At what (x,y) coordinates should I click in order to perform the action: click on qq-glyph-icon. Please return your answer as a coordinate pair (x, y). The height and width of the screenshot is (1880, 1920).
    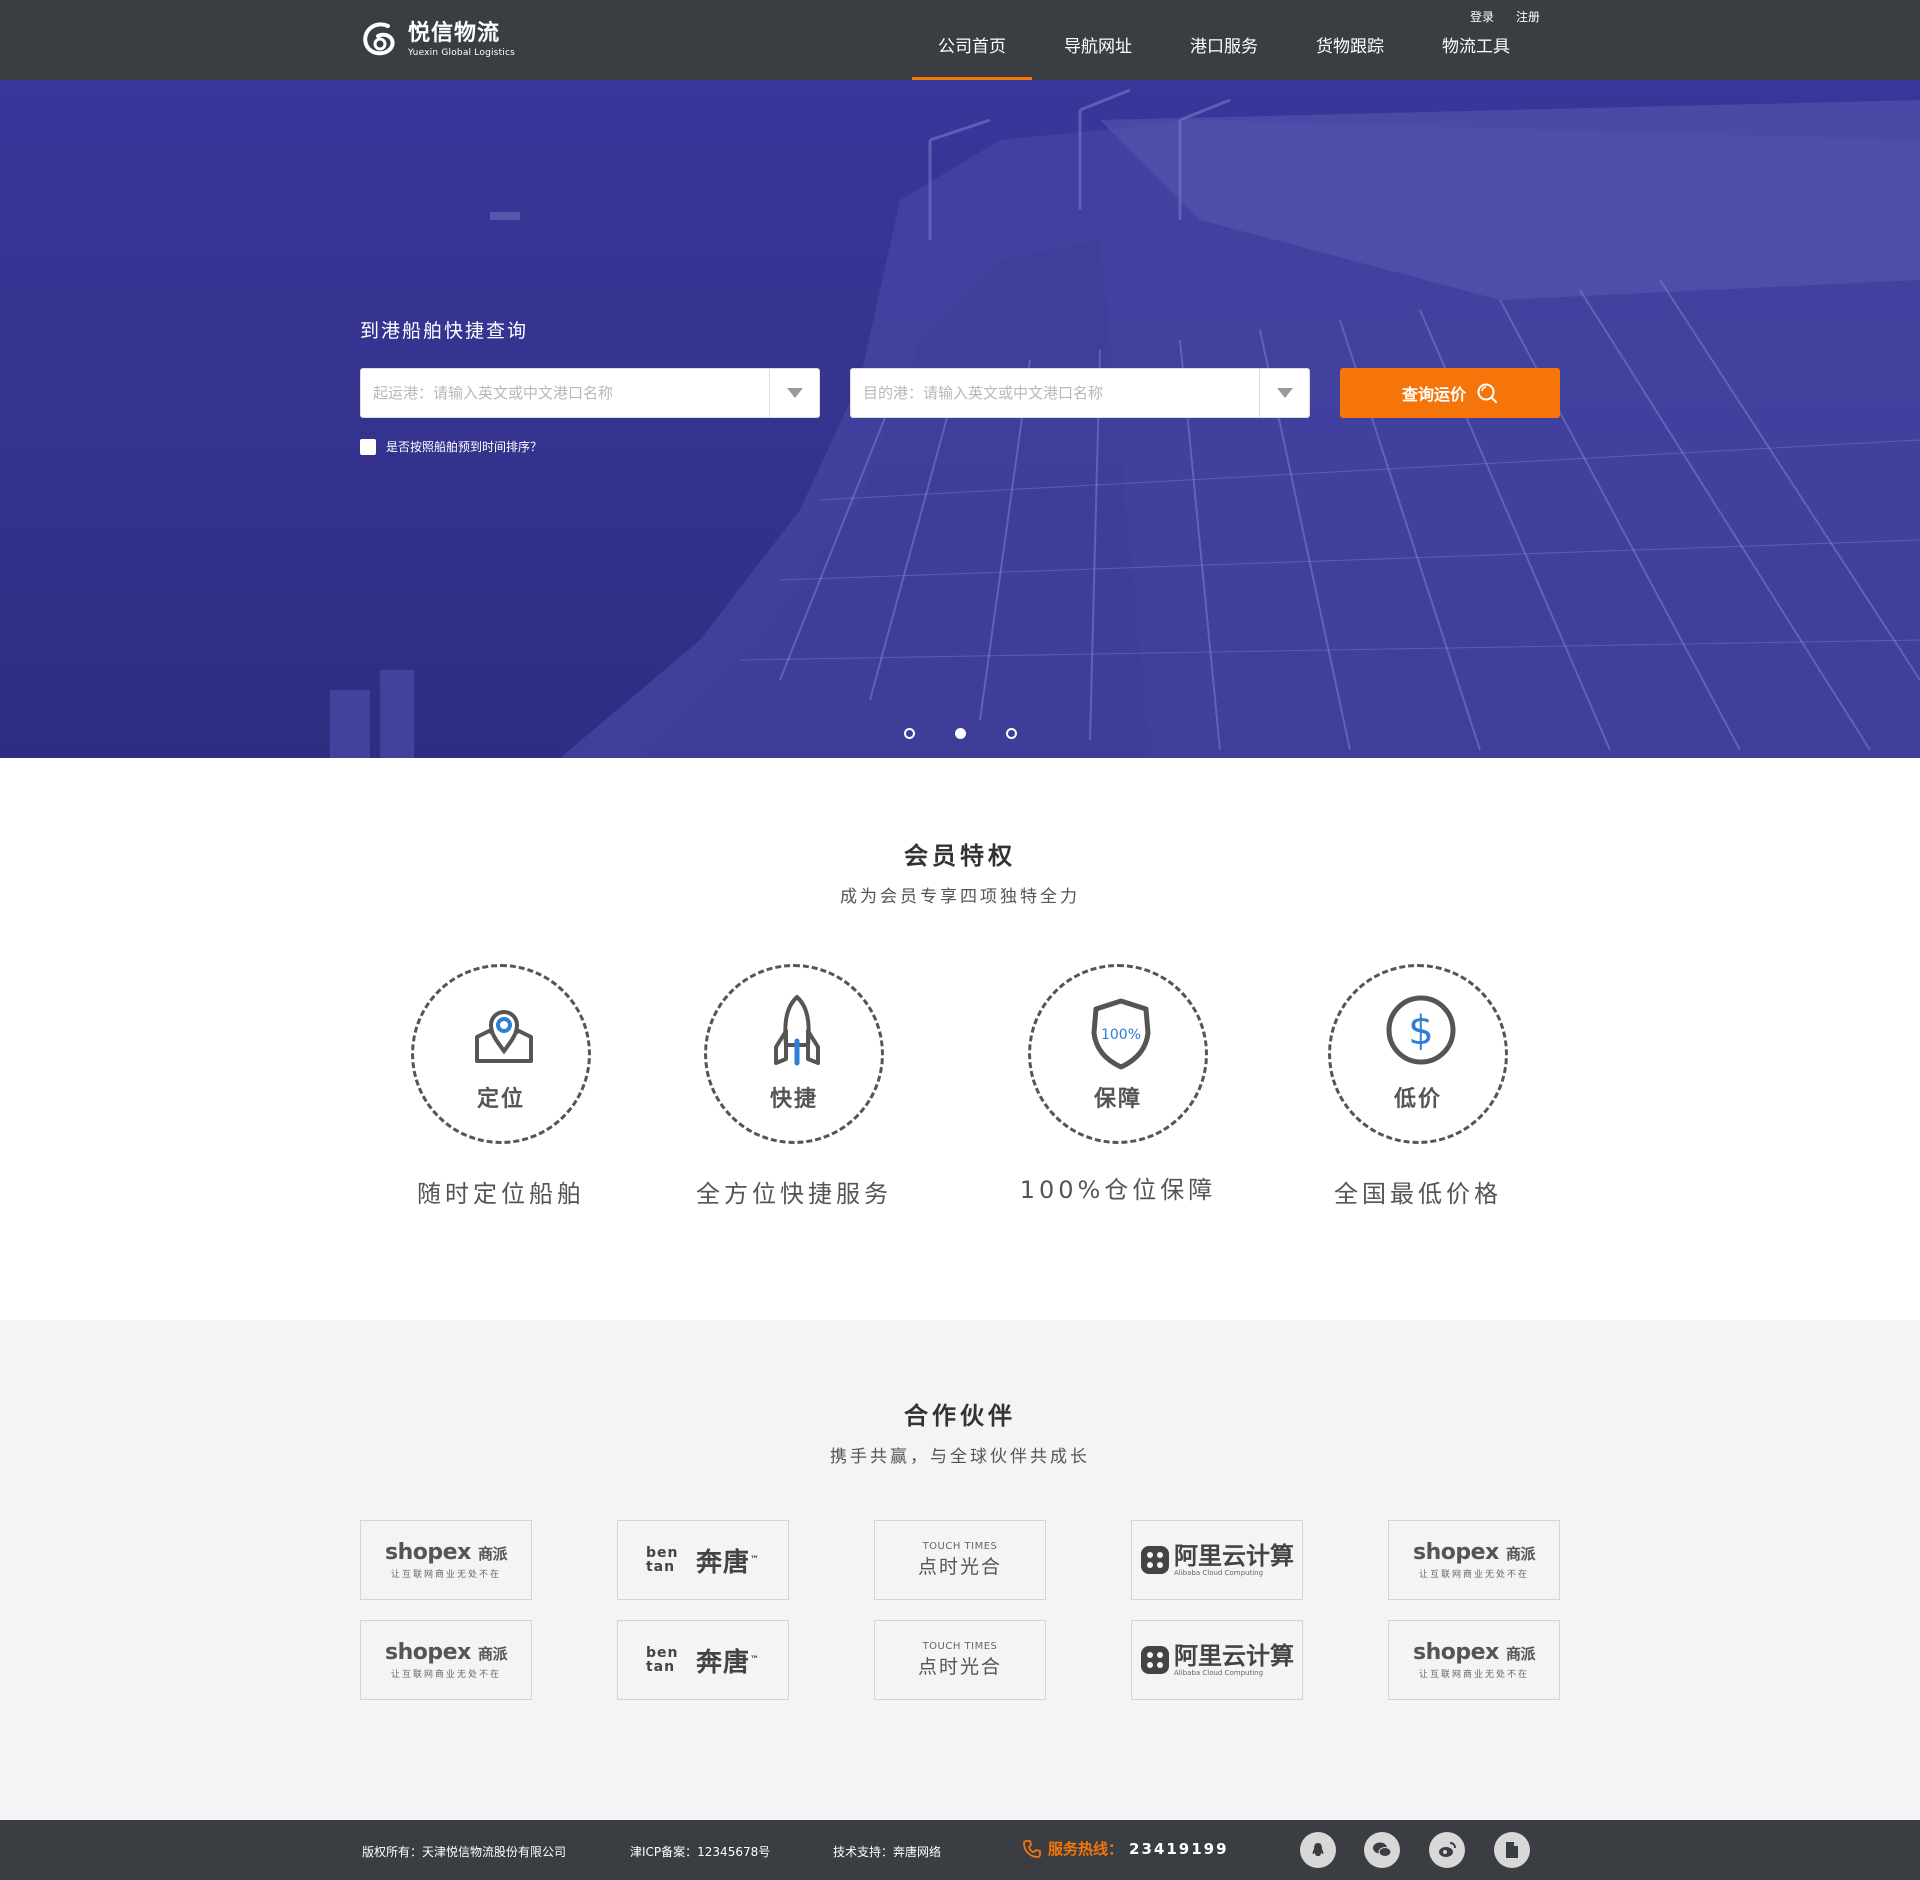
    Looking at the image, I should click on (1318, 1849).